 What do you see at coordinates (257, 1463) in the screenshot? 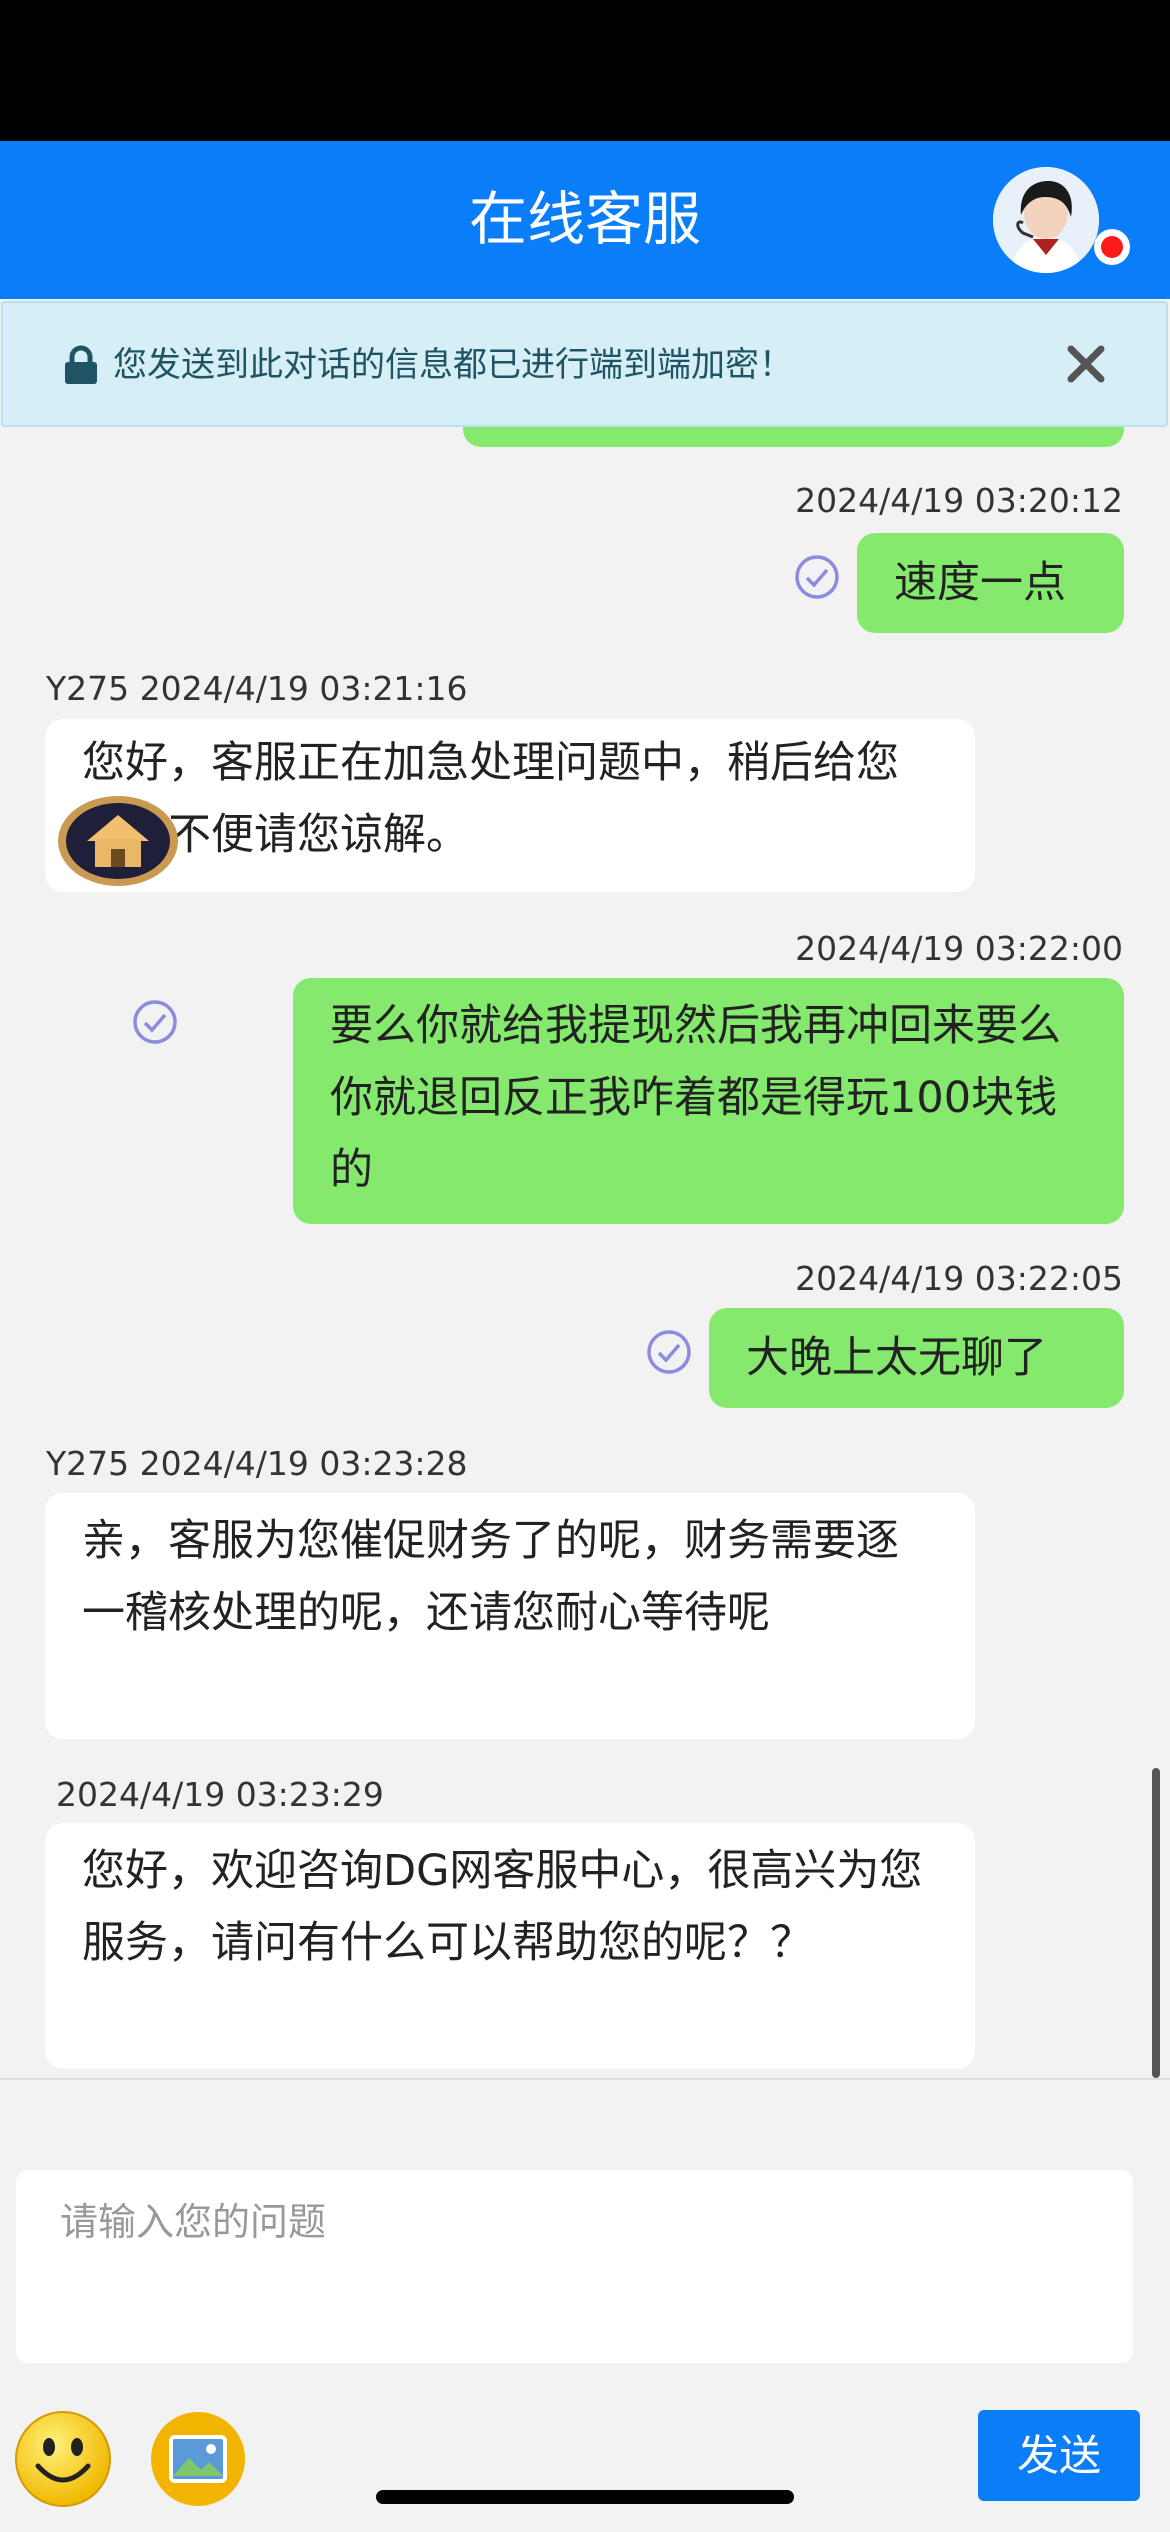
I see `message-timestamp: Y275 2024/4/19 03:23:28` at bounding box center [257, 1463].